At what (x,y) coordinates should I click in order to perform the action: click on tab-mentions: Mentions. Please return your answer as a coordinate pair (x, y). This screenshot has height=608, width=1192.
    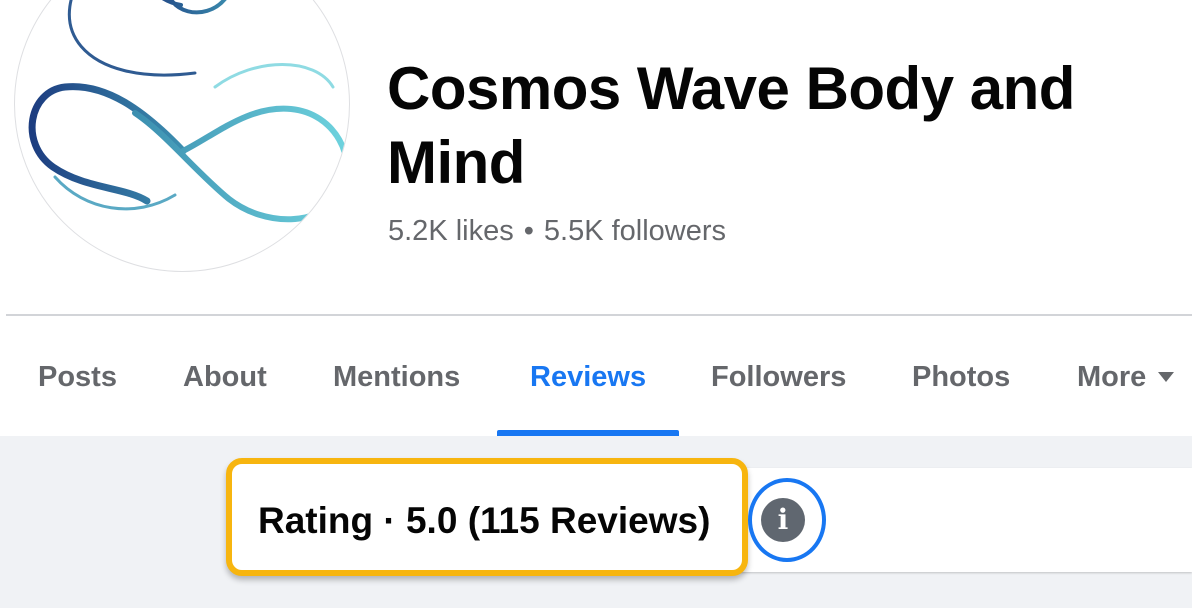
    Looking at the image, I should click on (396, 376).